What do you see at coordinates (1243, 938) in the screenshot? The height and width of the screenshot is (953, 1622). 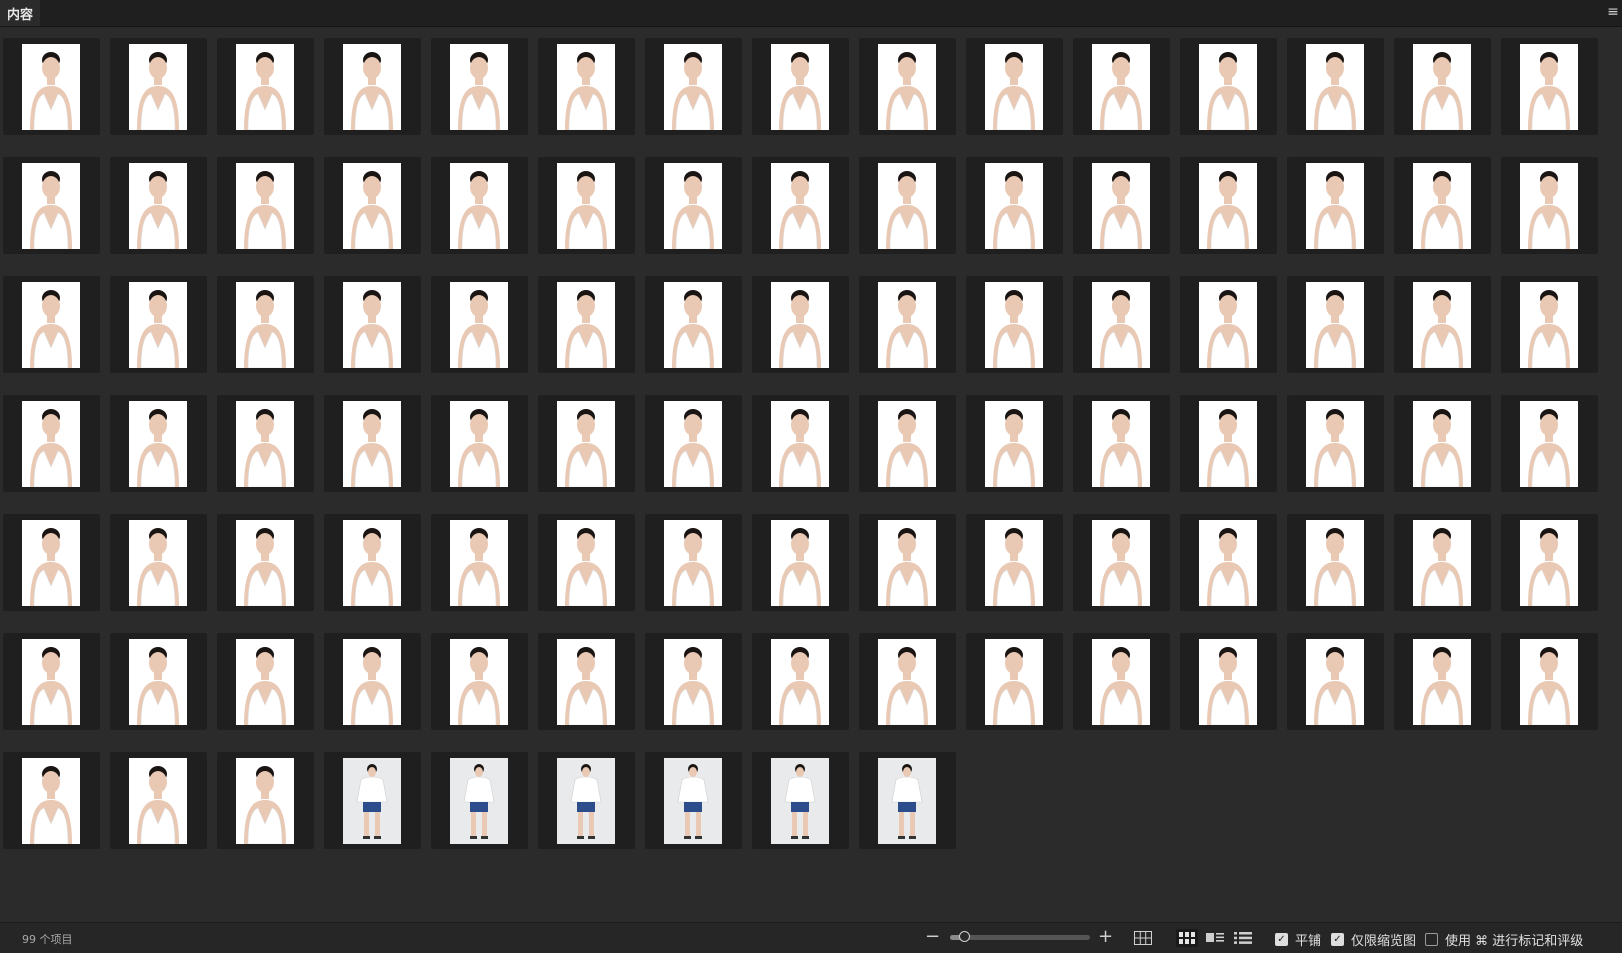 I see `list-view-button` at bounding box center [1243, 938].